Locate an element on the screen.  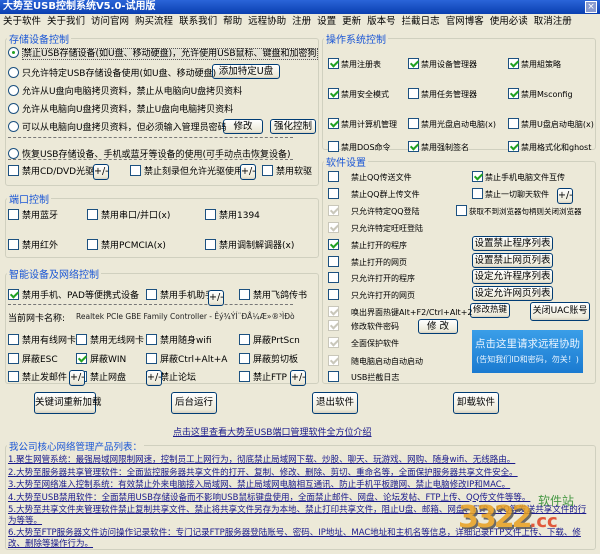
menu-item: 更新 is located at coordinates (351, 21).